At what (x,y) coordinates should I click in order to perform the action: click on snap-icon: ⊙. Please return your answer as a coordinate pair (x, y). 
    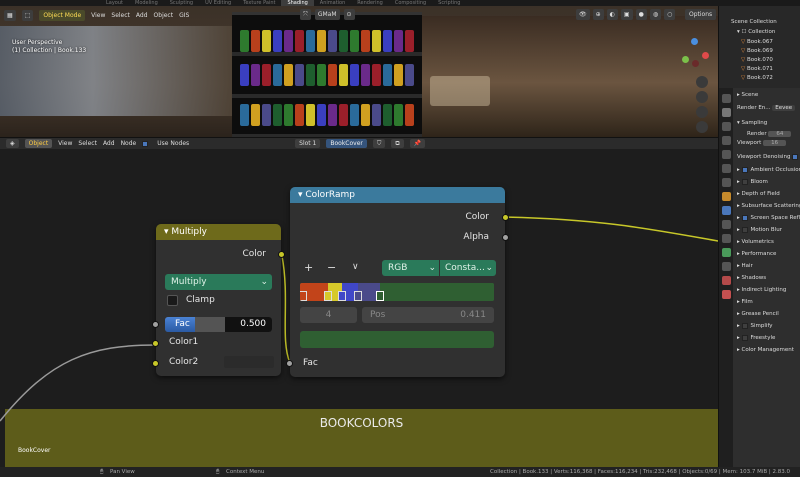
    Looking at the image, I should click on (349, 14).